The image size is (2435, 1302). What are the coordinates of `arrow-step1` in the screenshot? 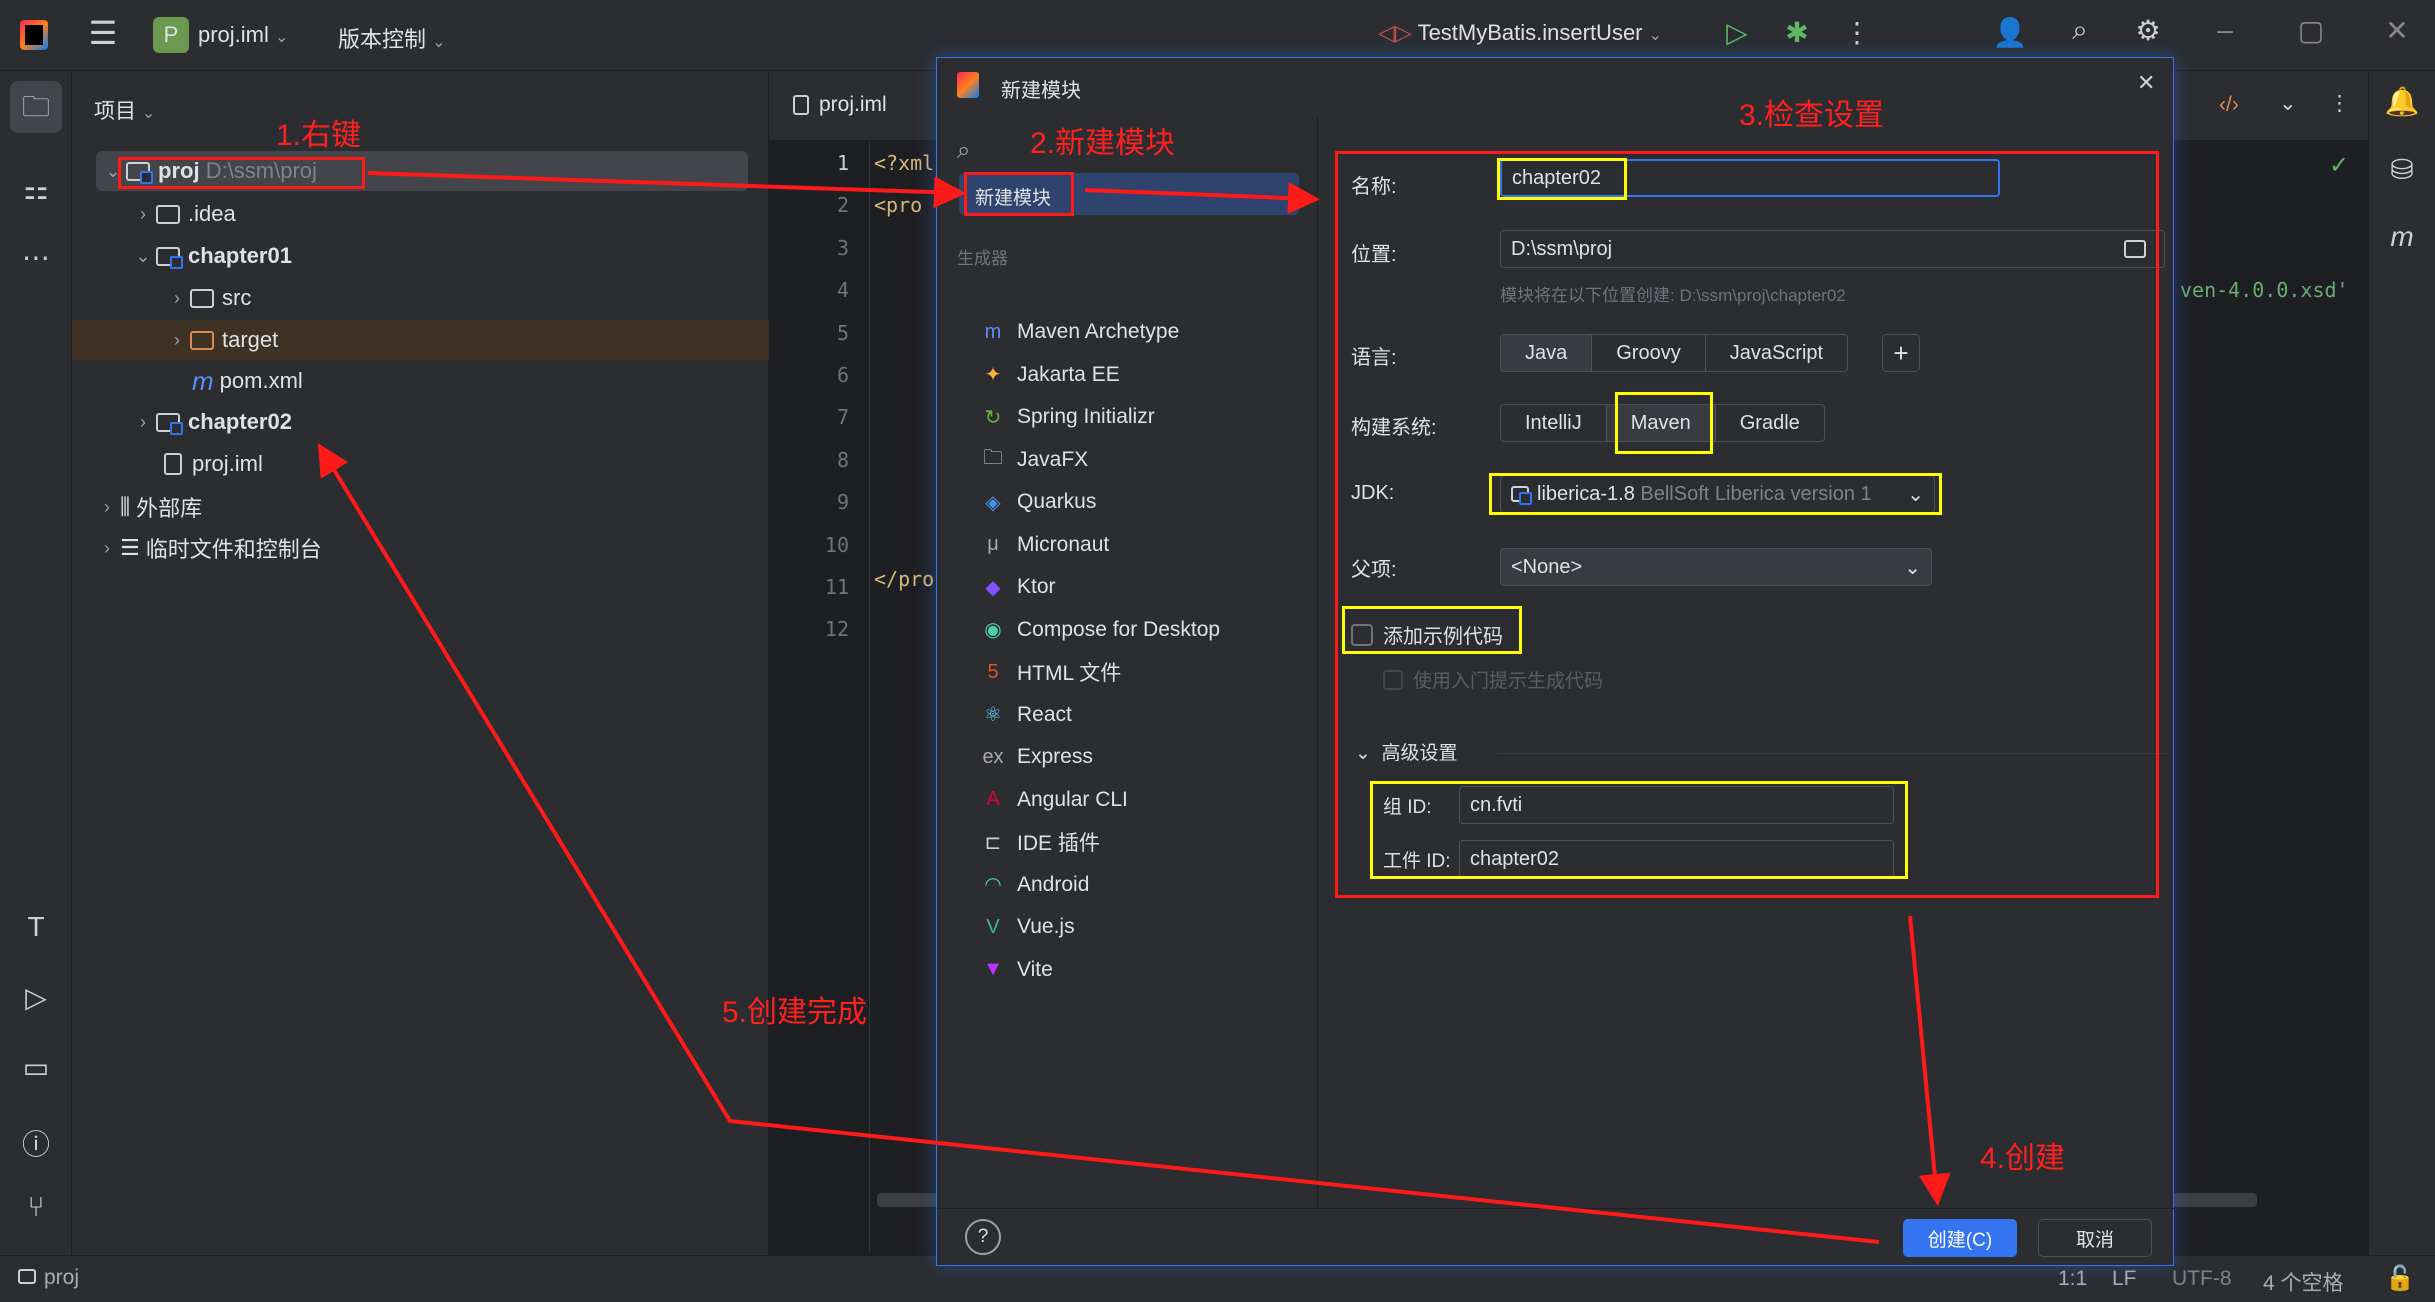 It's located at (666, 190).